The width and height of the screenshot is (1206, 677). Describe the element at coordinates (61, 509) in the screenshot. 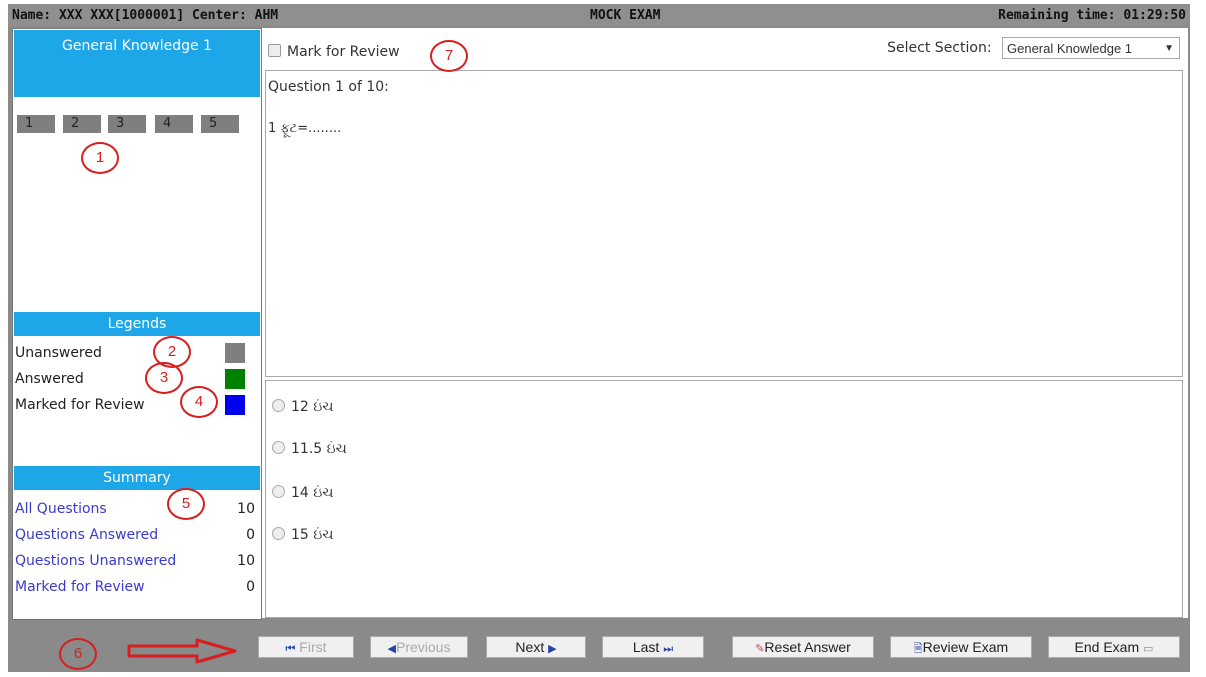

I see `summary-all-questions-link: All Questions` at that location.